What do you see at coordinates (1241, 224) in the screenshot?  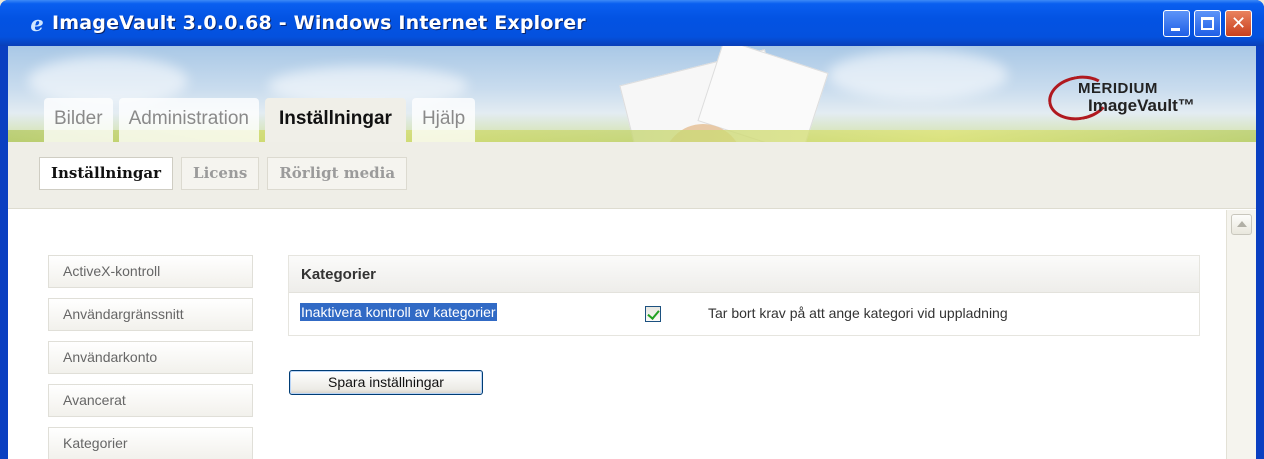 I see `scroll-up-arrow-icon` at bounding box center [1241, 224].